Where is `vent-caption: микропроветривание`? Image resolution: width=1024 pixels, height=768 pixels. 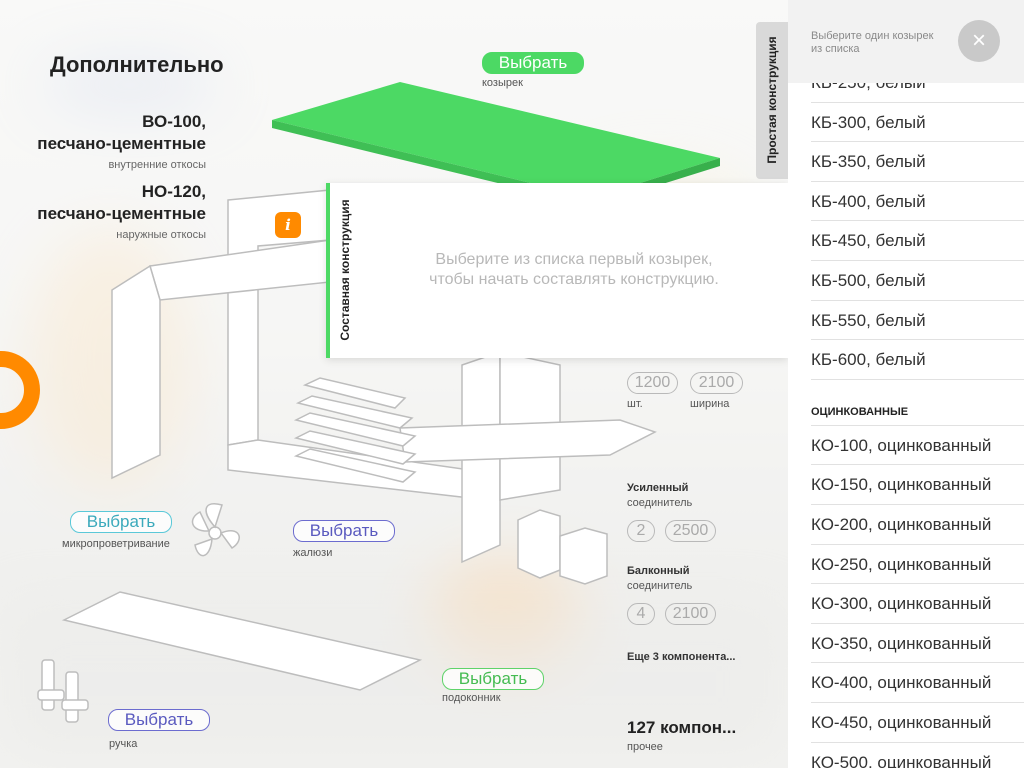
vent-caption: микропроветривание is located at coordinates (116, 544).